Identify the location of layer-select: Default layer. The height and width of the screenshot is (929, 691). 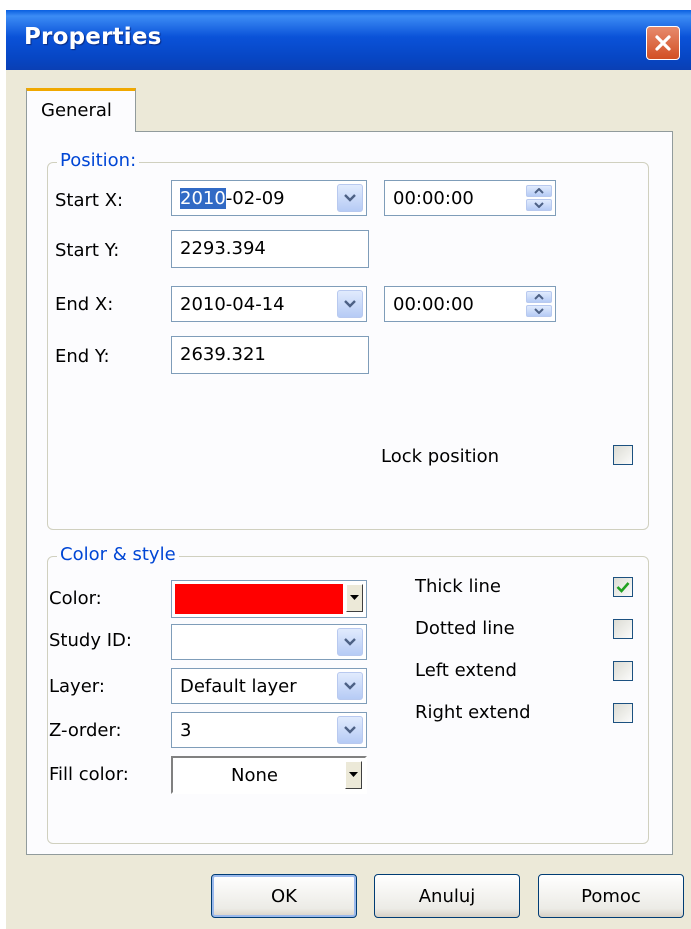
(269, 686).